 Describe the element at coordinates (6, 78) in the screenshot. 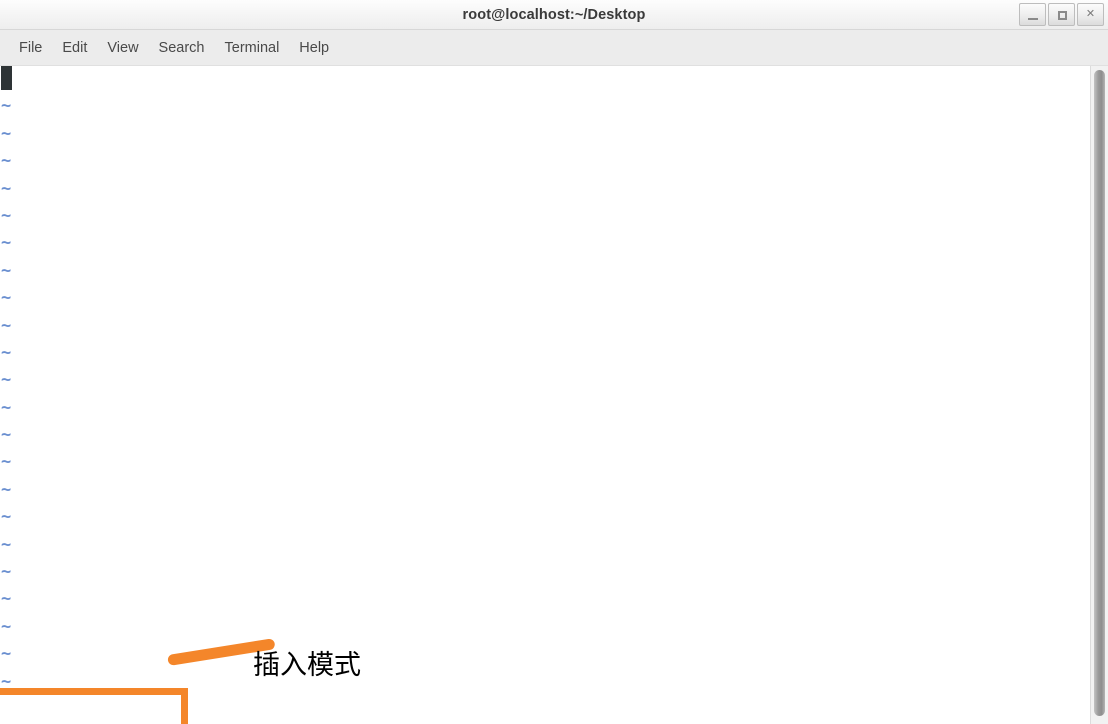

I see `text-cursor` at that location.